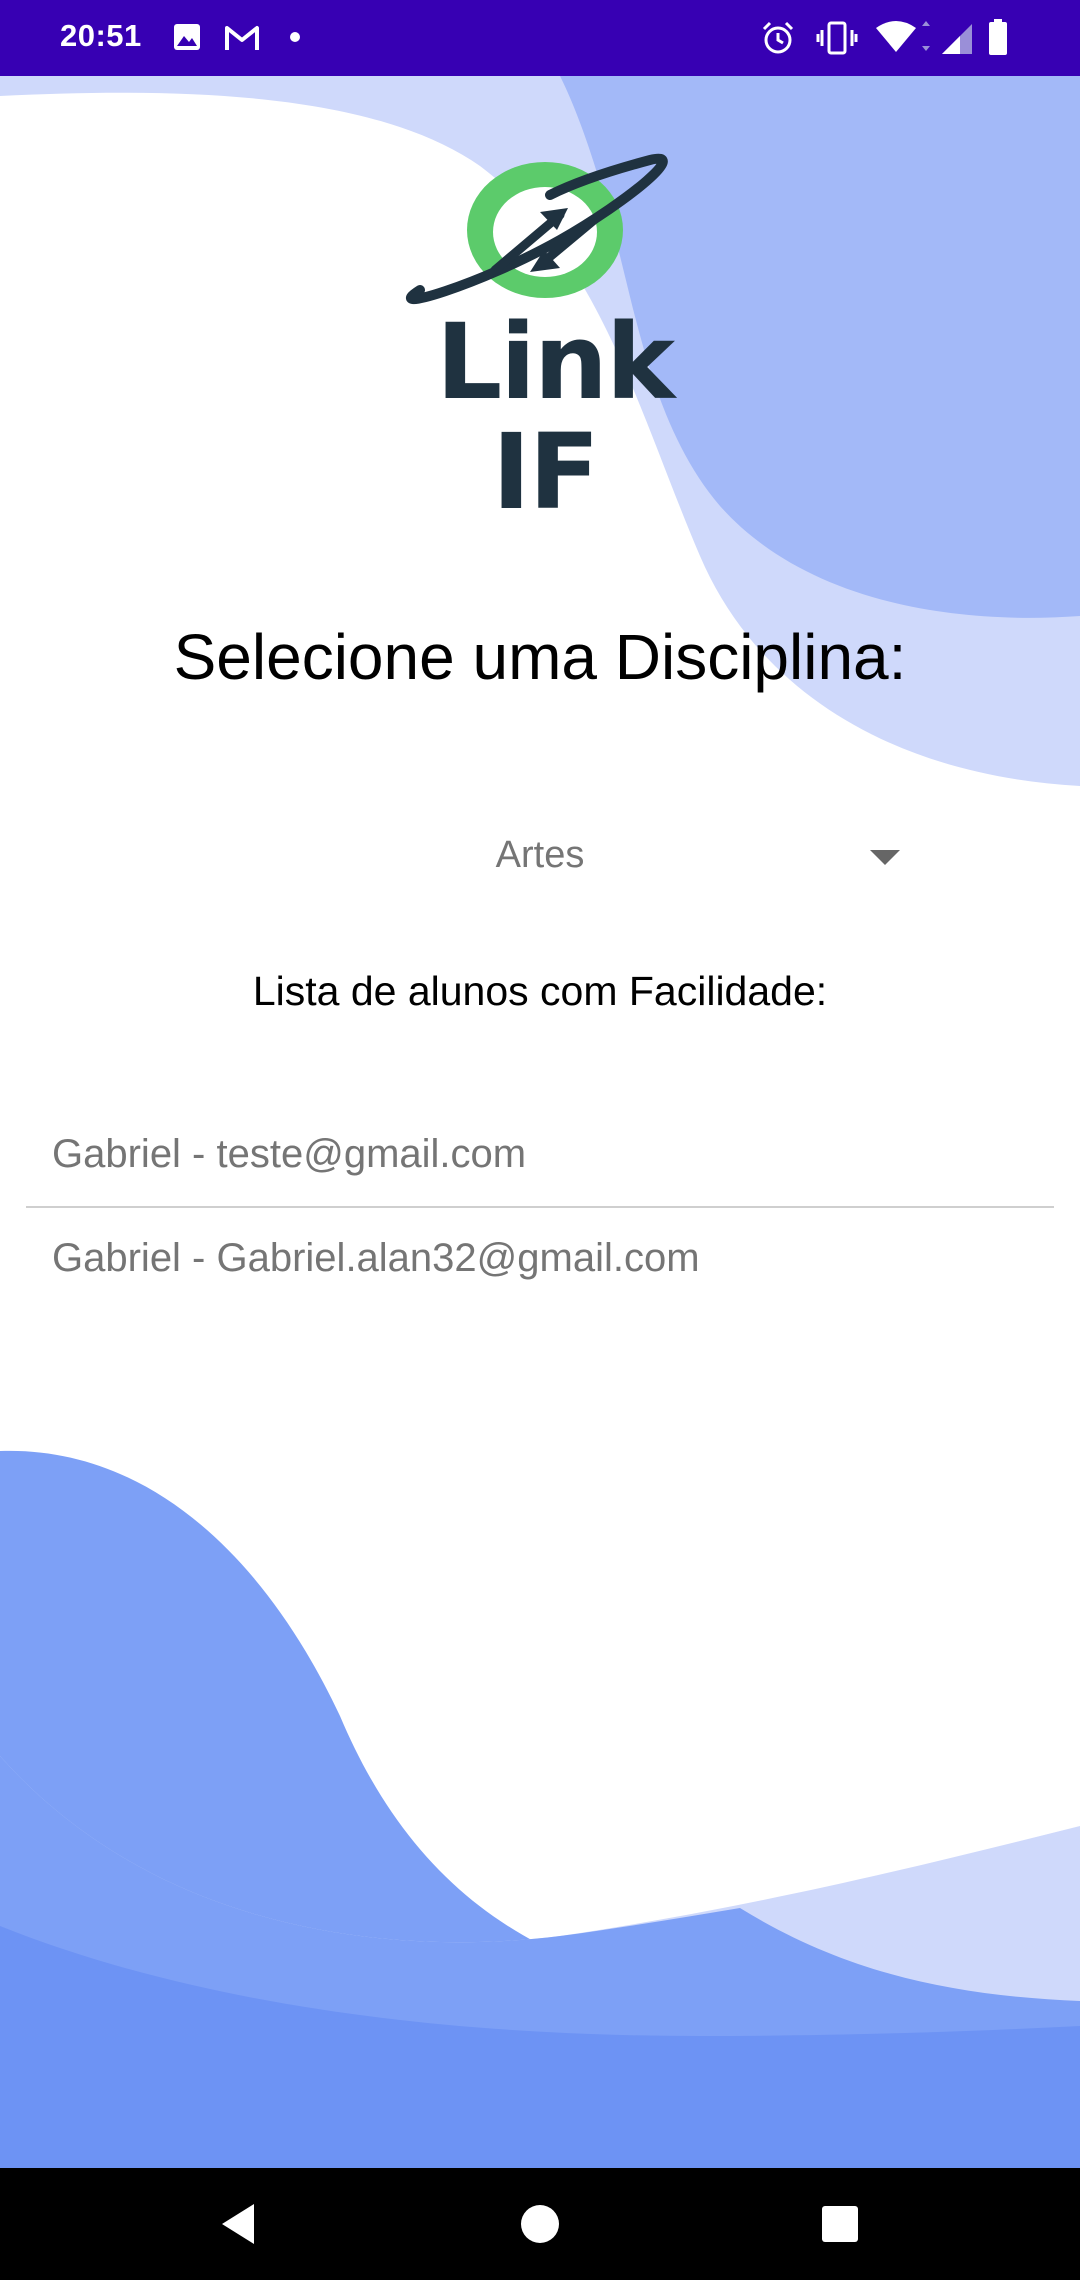  Describe the element at coordinates (546, 472) in the screenshot. I see `logo-text-if: IF` at that location.